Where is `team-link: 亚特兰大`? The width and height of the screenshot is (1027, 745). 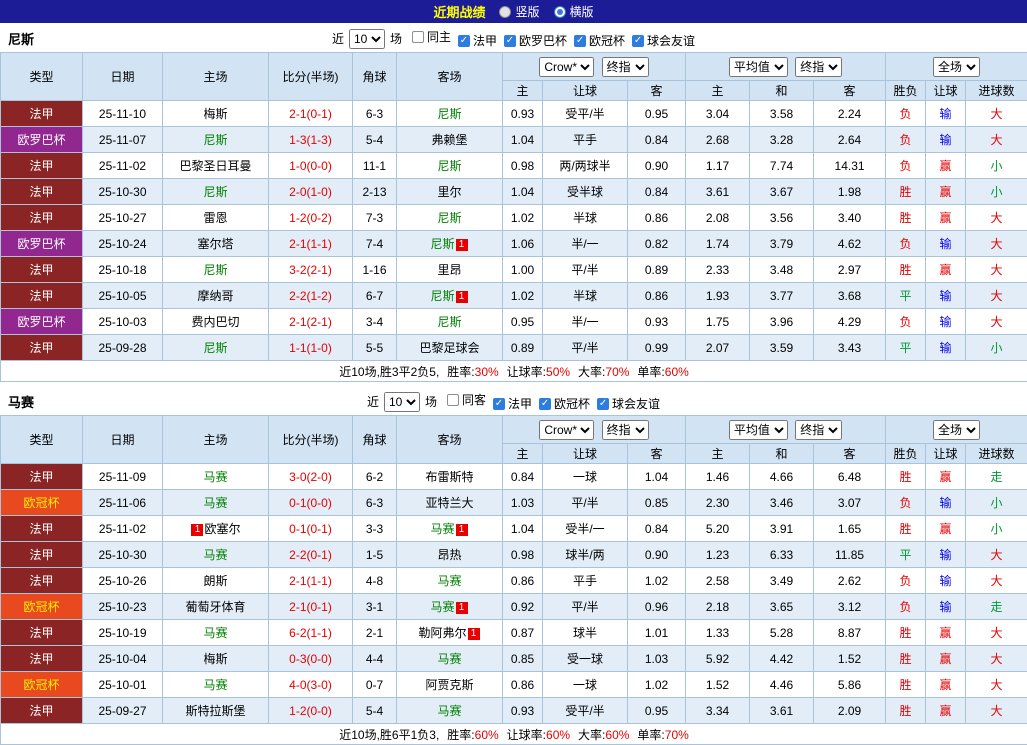
team-link: 亚特兰大 is located at coordinates (449, 503).